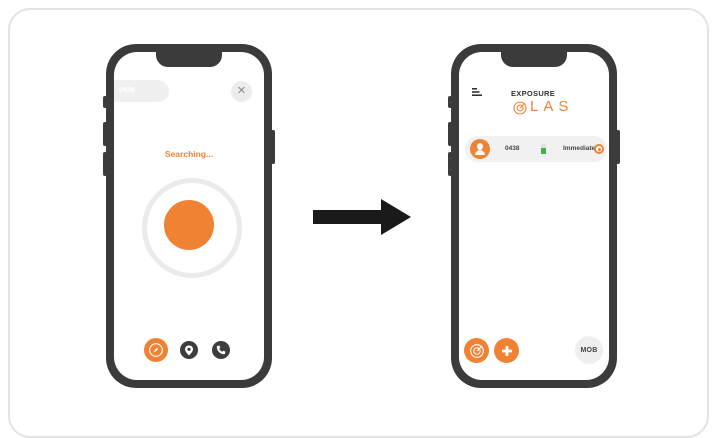 Image resolution: width=721 pixels, height=438 pixels. I want to click on location-pin-icon, so click(189, 350).